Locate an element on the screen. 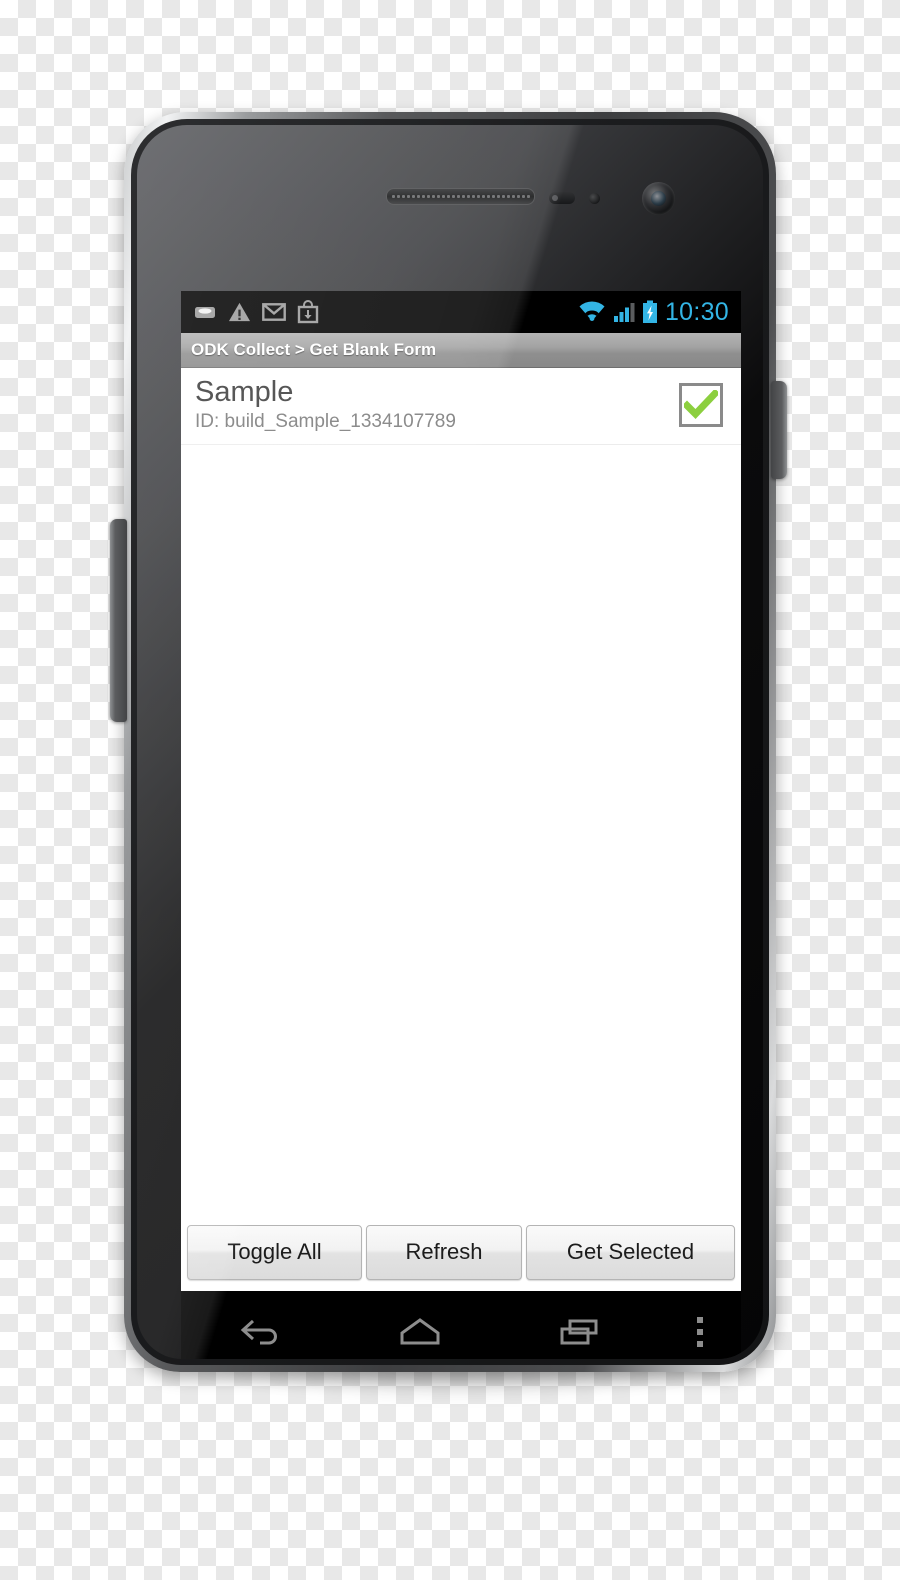 The height and width of the screenshot is (1580, 900). overflow-dots-icon is located at coordinates (699, 1332).